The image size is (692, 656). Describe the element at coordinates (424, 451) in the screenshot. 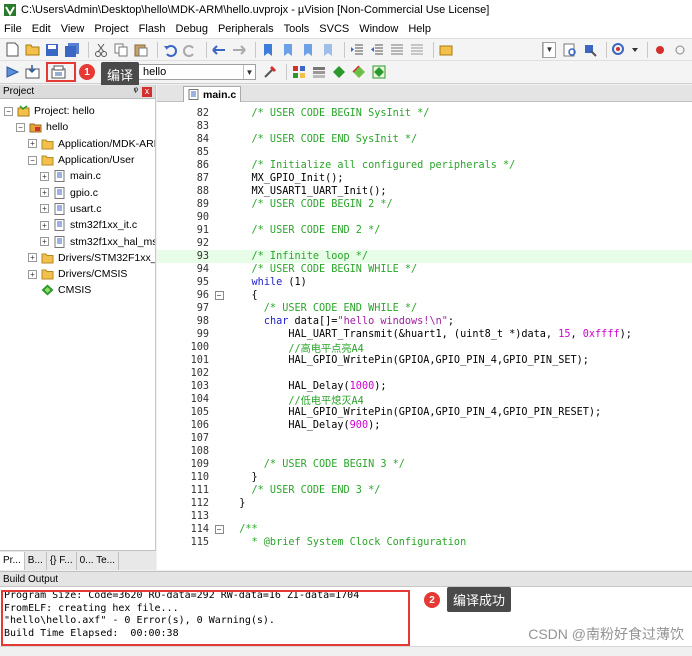

I see `code-line: 108` at that location.